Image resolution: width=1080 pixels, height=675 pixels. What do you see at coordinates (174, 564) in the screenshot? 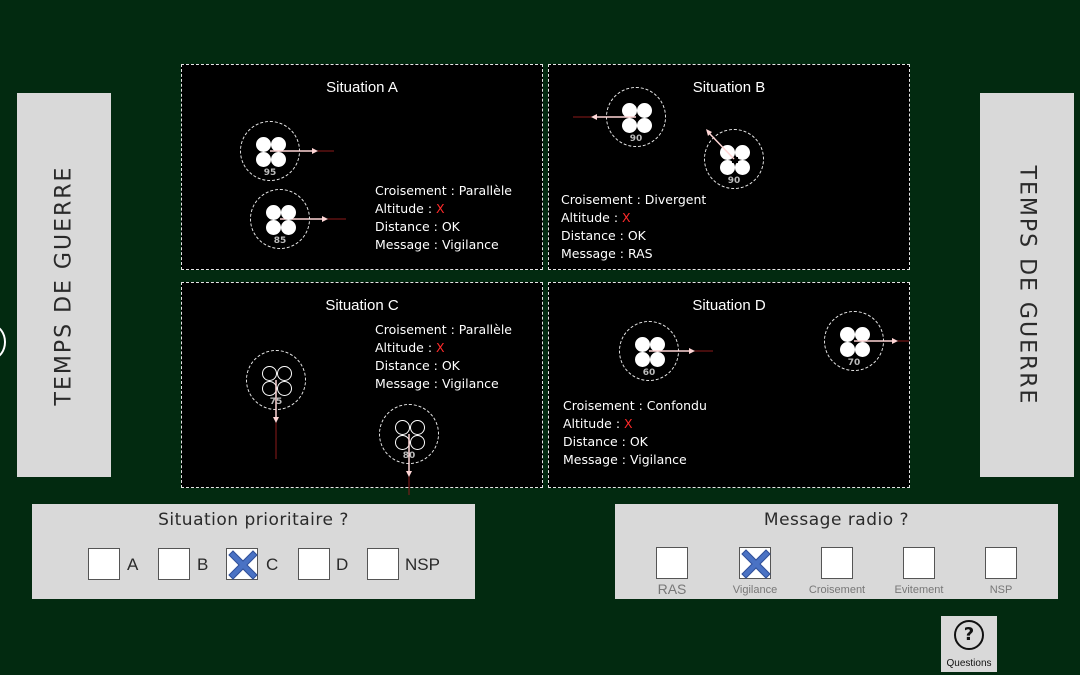
I see `priority-checkbox-b` at bounding box center [174, 564].